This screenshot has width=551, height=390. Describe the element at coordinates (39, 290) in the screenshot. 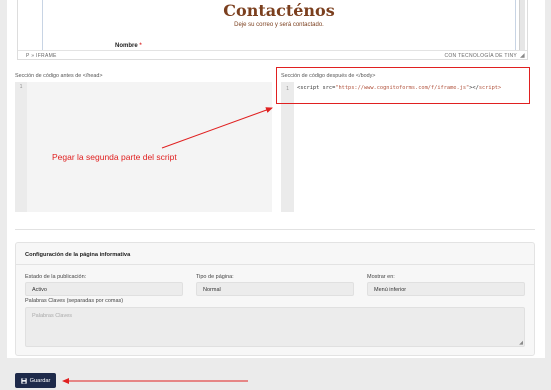

I see `status-value: Activo` at that location.